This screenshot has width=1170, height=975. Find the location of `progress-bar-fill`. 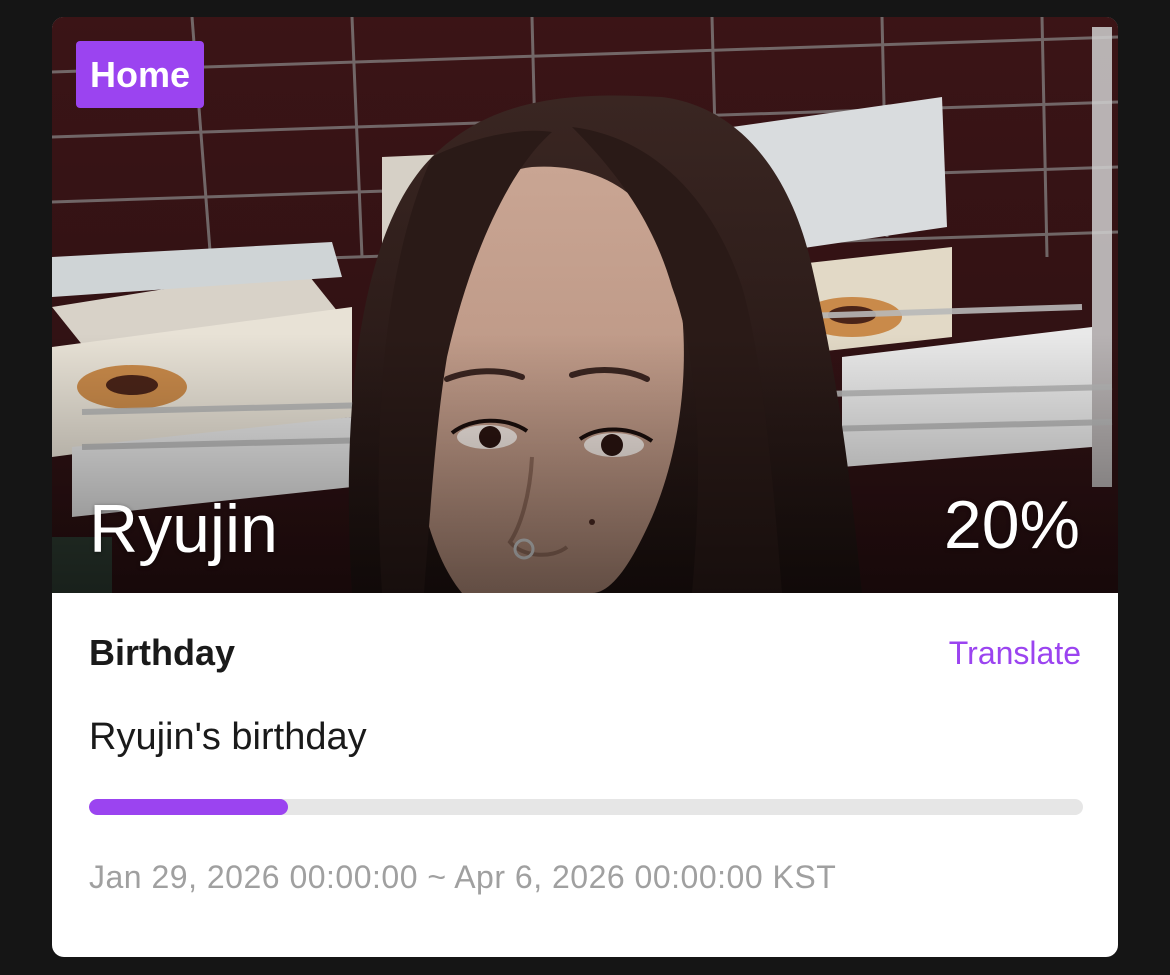

progress-bar-fill is located at coordinates (188, 807).